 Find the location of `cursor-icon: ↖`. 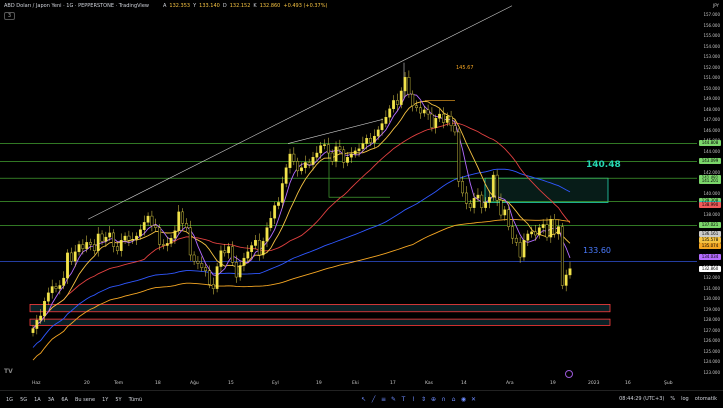

cursor-icon: ↖ is located at coordinates (363, 399).